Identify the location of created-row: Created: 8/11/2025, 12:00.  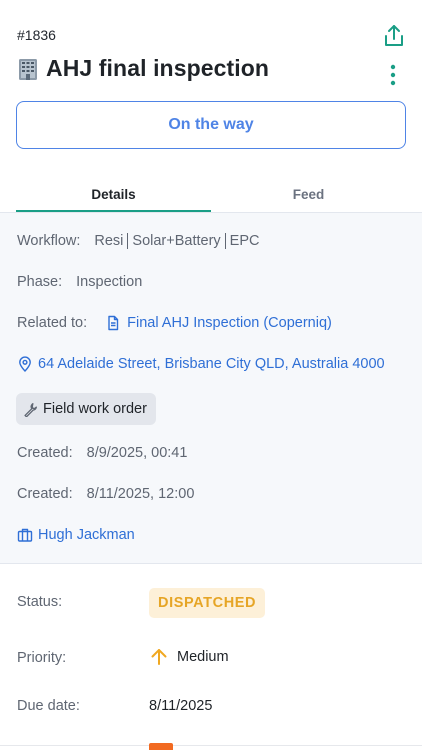
(105, 494).